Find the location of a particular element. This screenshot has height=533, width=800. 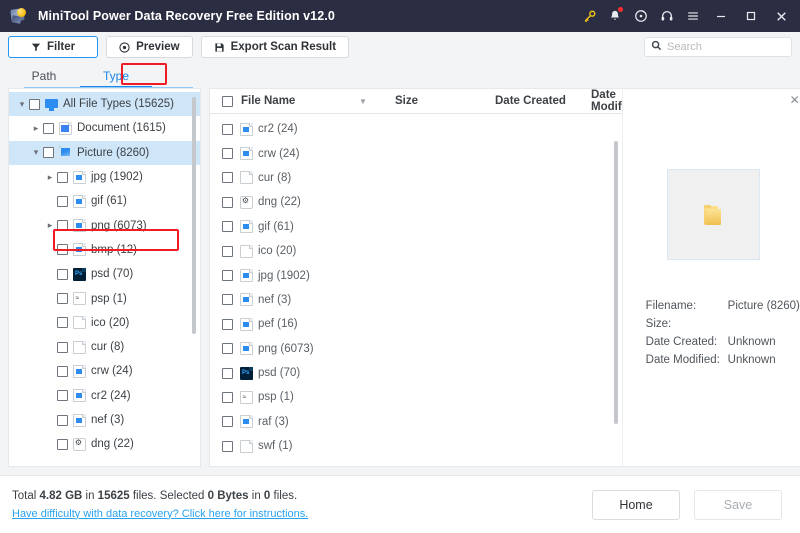

tree-item: nef (3) is located at coordinates (104, 420).